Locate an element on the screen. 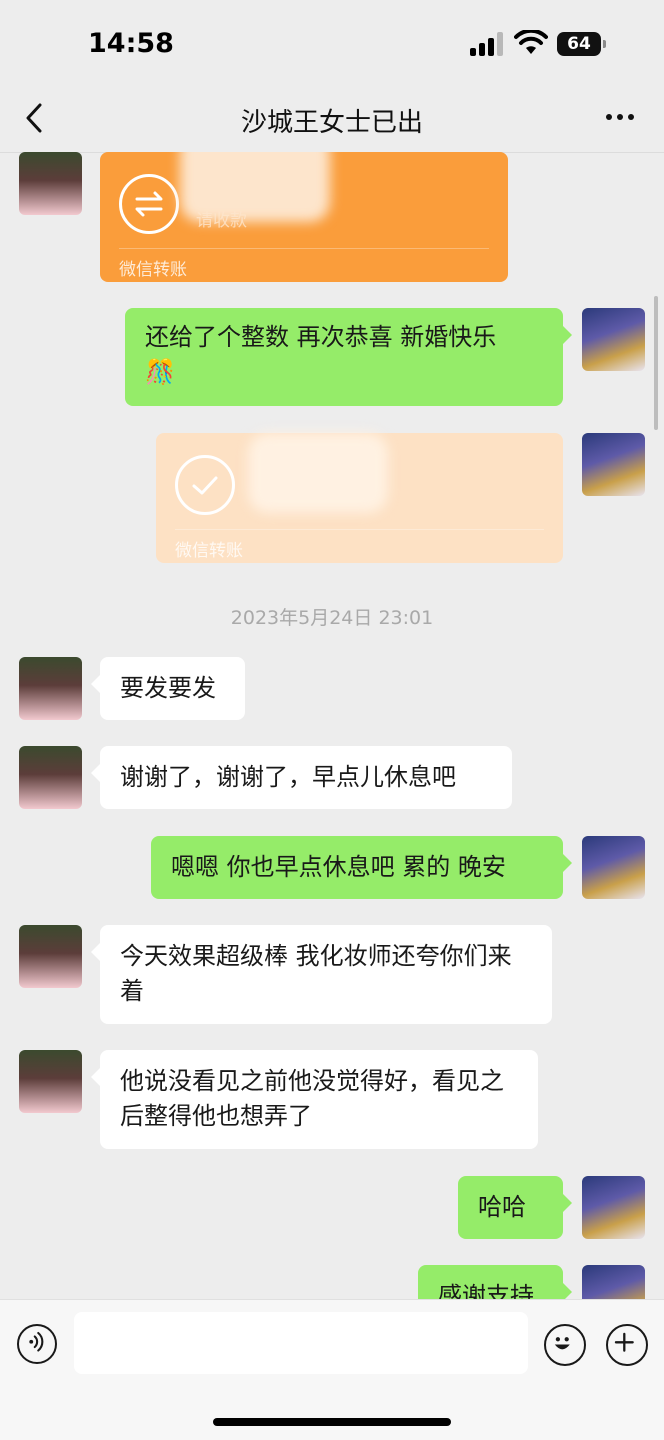  input-bar is located at coordinates (332, 1369).